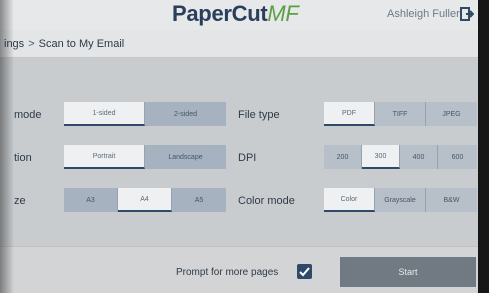 The width and height of the screenshot is (489, 293). I want to click on option-portrait: Portrait, so click(104, 157).